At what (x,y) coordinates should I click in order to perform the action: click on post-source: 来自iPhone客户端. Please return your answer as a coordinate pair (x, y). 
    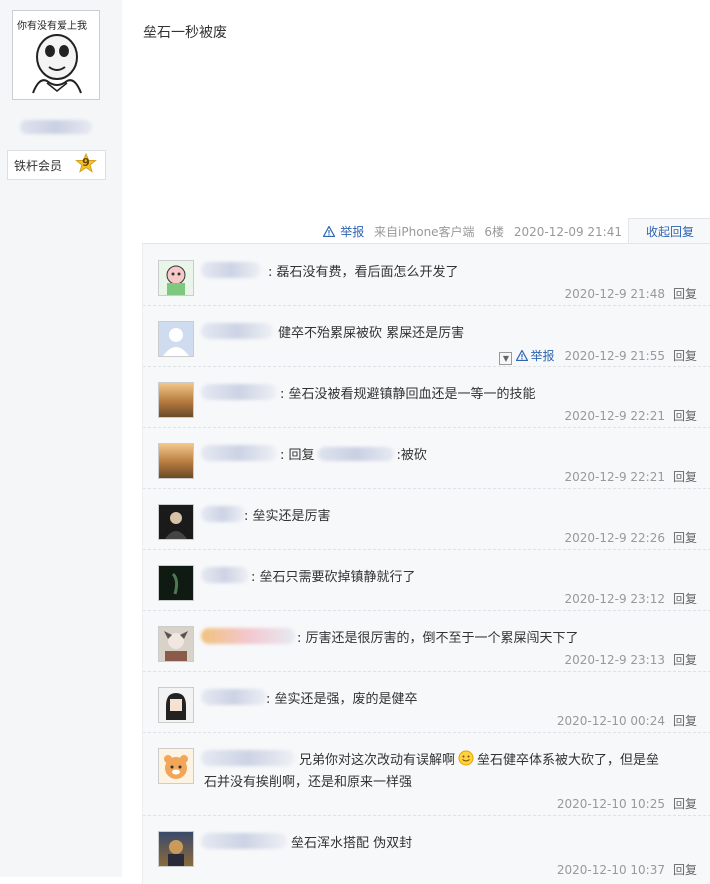
    Looking at the image, I should click on (424, 232).